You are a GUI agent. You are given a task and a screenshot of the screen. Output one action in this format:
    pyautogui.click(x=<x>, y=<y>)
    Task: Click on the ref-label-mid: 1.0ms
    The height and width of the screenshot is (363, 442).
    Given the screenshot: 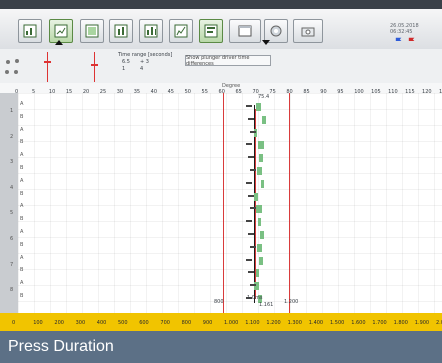 What is the action you would take?
    pyautogui.click(x=255, y=298)
    